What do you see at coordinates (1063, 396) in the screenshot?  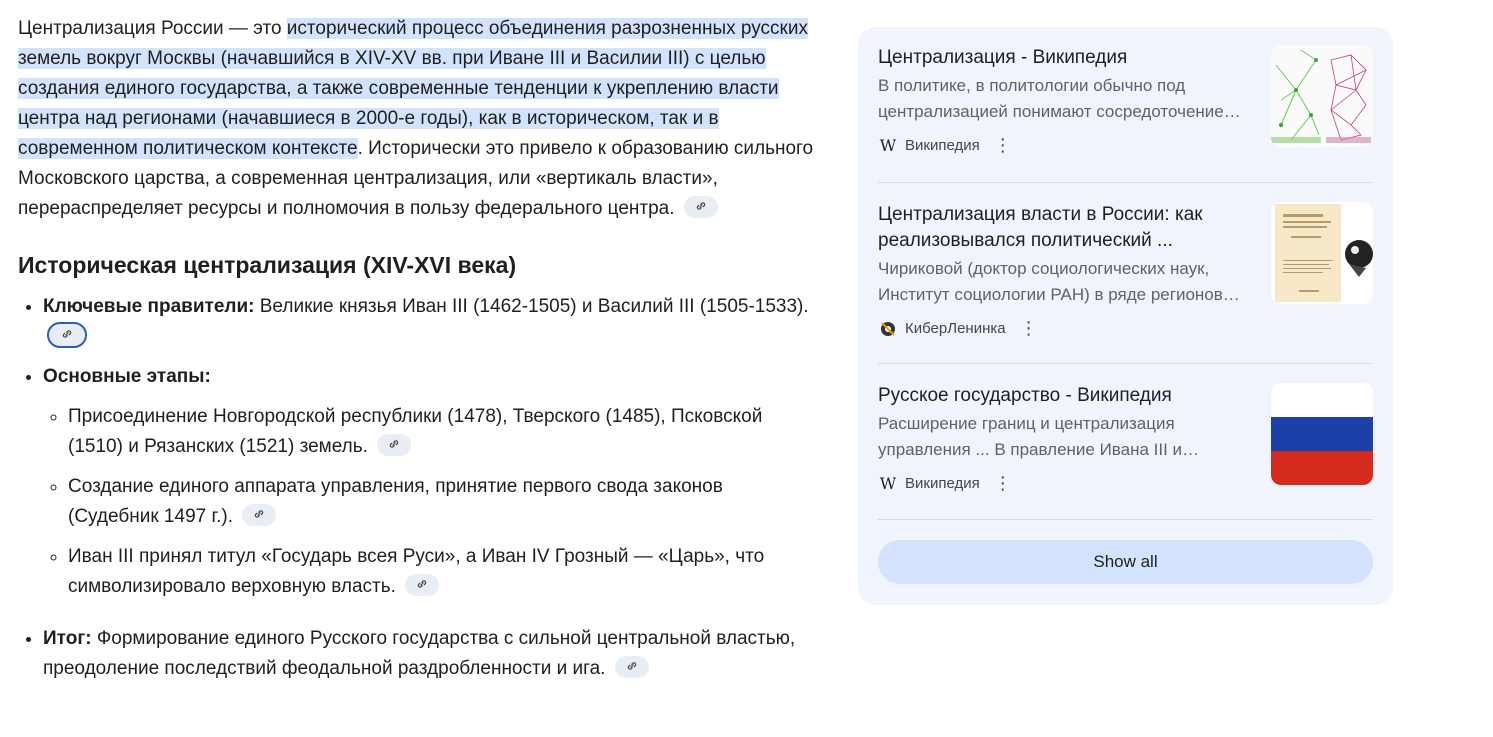 I see `source-title: Русское государство - Википедия` at bounding box center [1063, 396].